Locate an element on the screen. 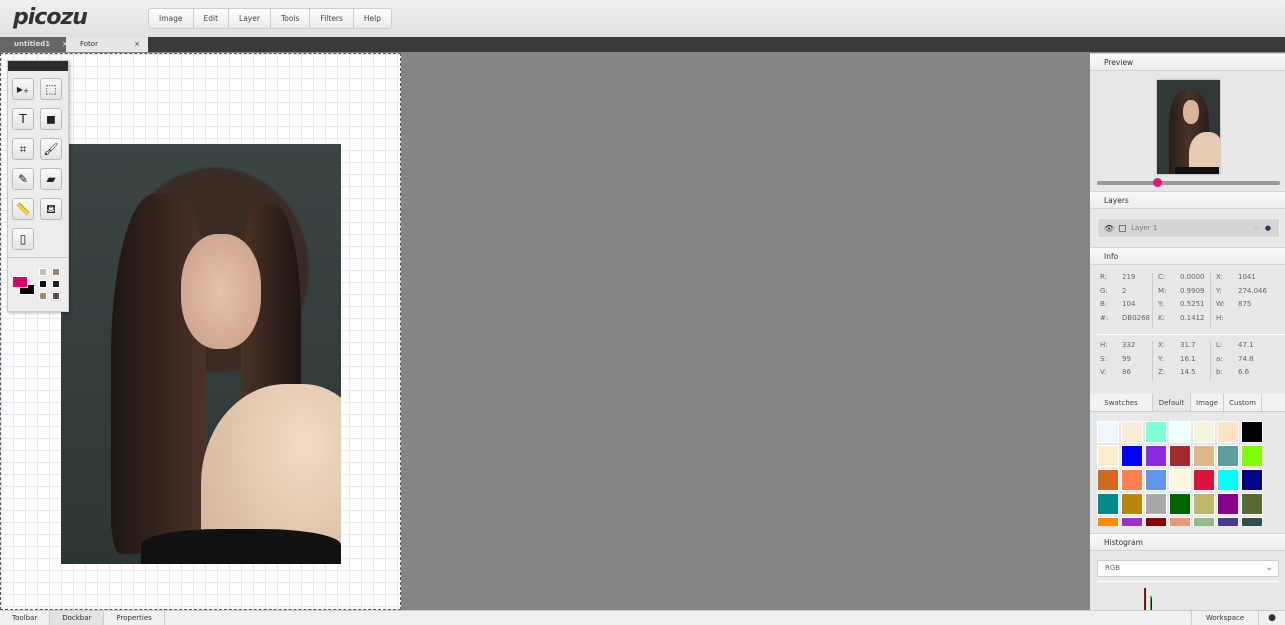 The height and width of the screenshot is (625, 1285). info-value: 0.0000 is located at coordinates (1192, 277).